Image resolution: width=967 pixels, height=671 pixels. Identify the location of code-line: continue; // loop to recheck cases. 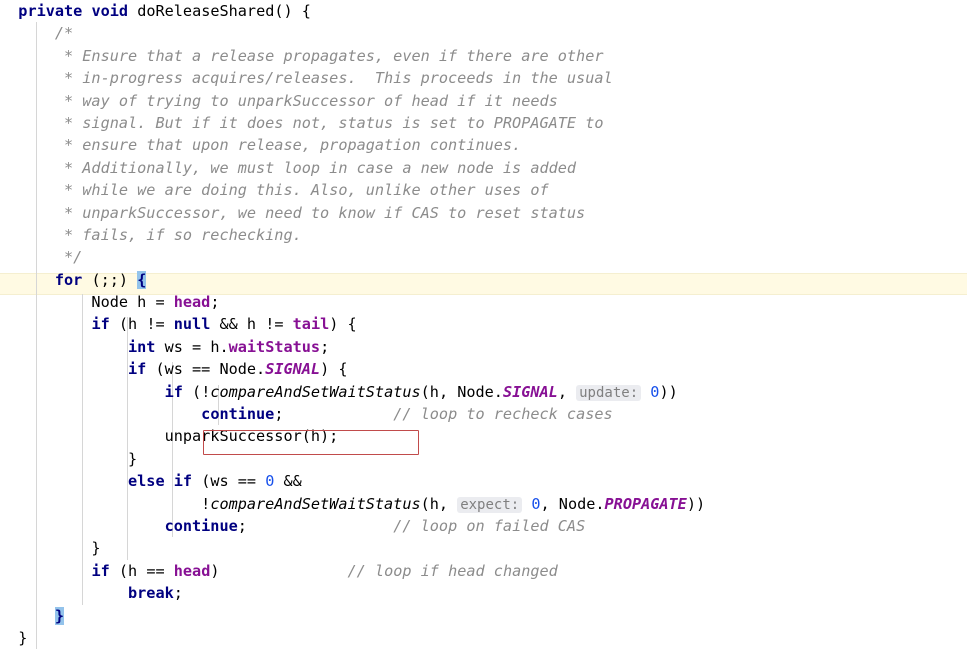
(483, 414).